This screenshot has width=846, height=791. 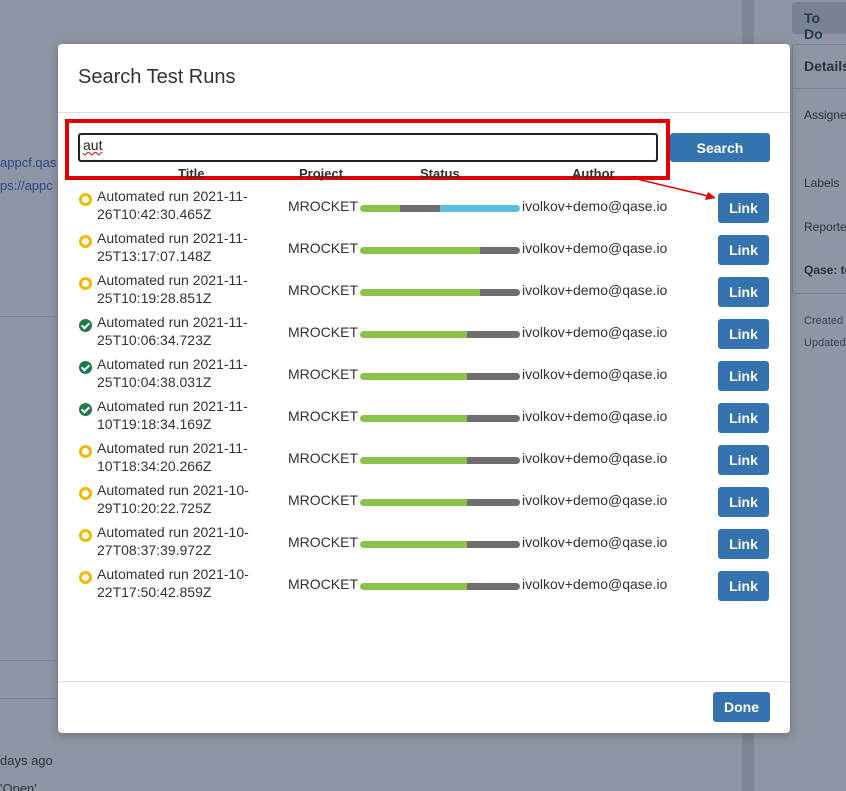 What do you see at coordinates (825, 66) in the screenshot?
I see `details-title: Details` at bounding box center [825, 66].